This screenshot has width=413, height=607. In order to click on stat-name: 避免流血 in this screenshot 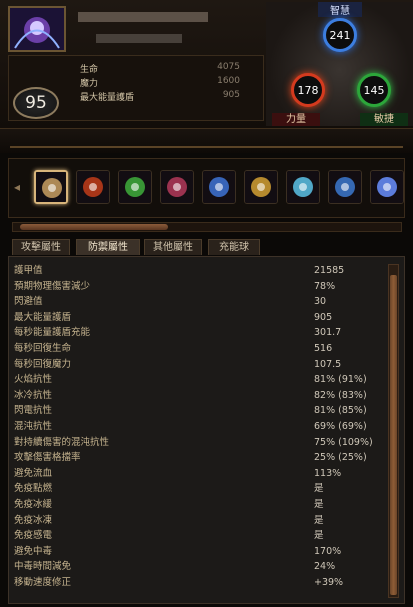, I will do `click(33, 473)`.